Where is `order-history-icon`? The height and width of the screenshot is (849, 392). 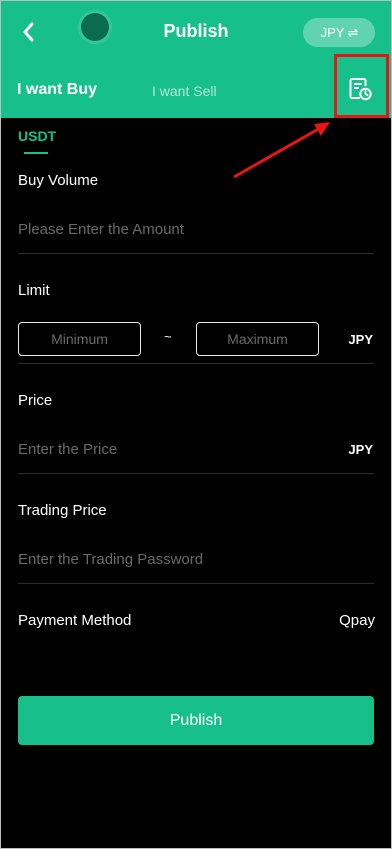
order-history-icon is located at coordinates (360, 89).